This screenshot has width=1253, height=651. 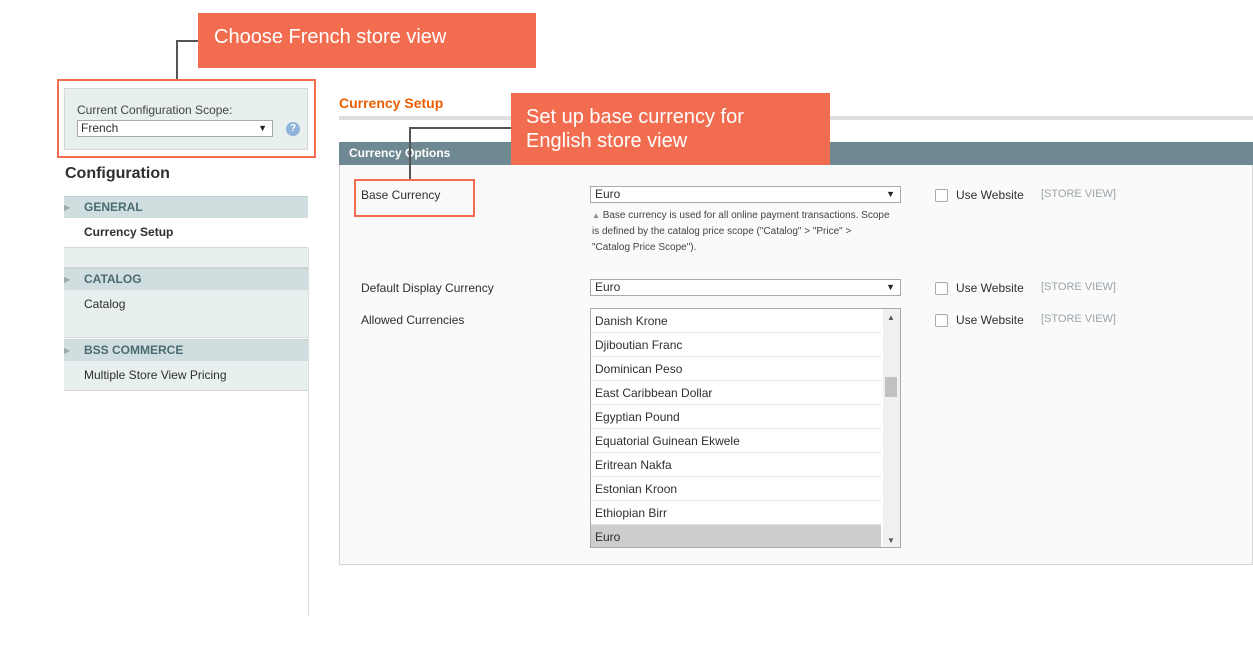 I want to click on base-currency-label: Base Currency, so click(x=401, y=195).